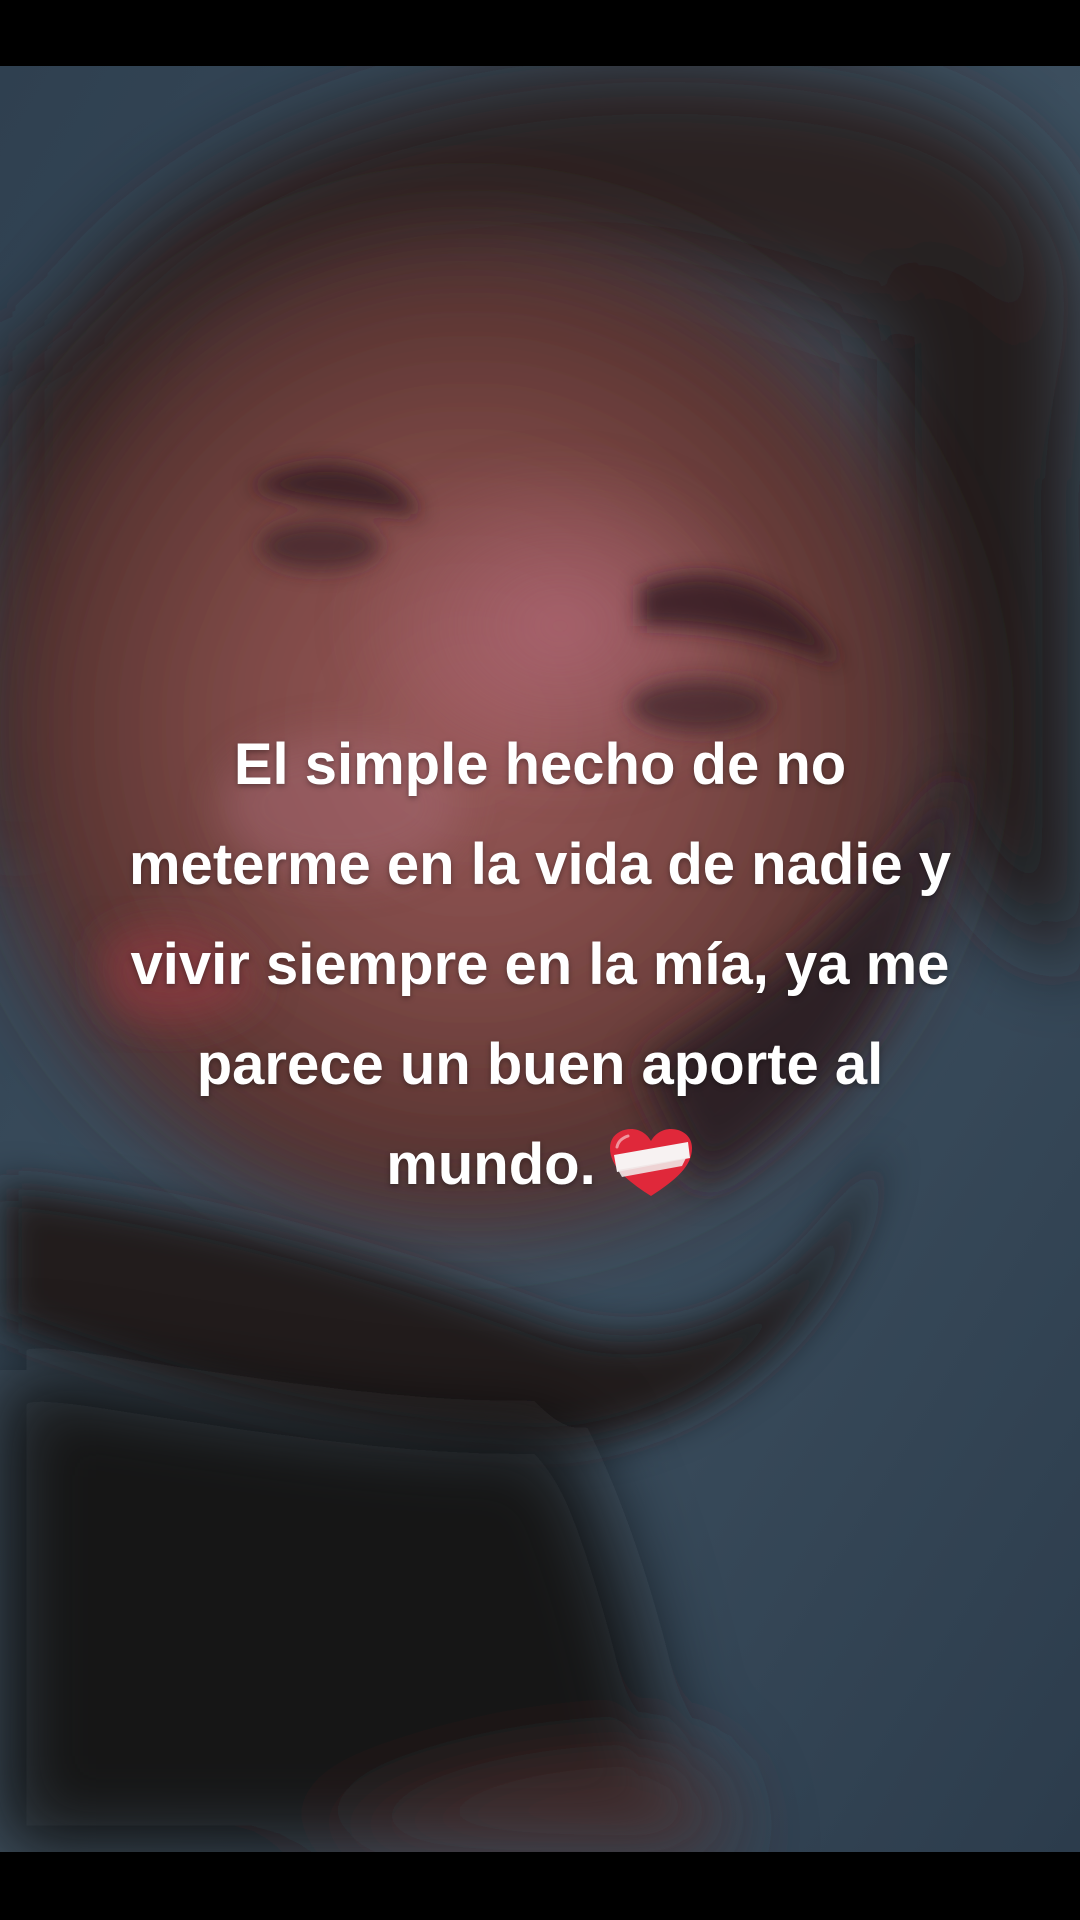  Describe the element at coordinates (540, 33) in the screenshot. I see `top-letterbox` at that location.